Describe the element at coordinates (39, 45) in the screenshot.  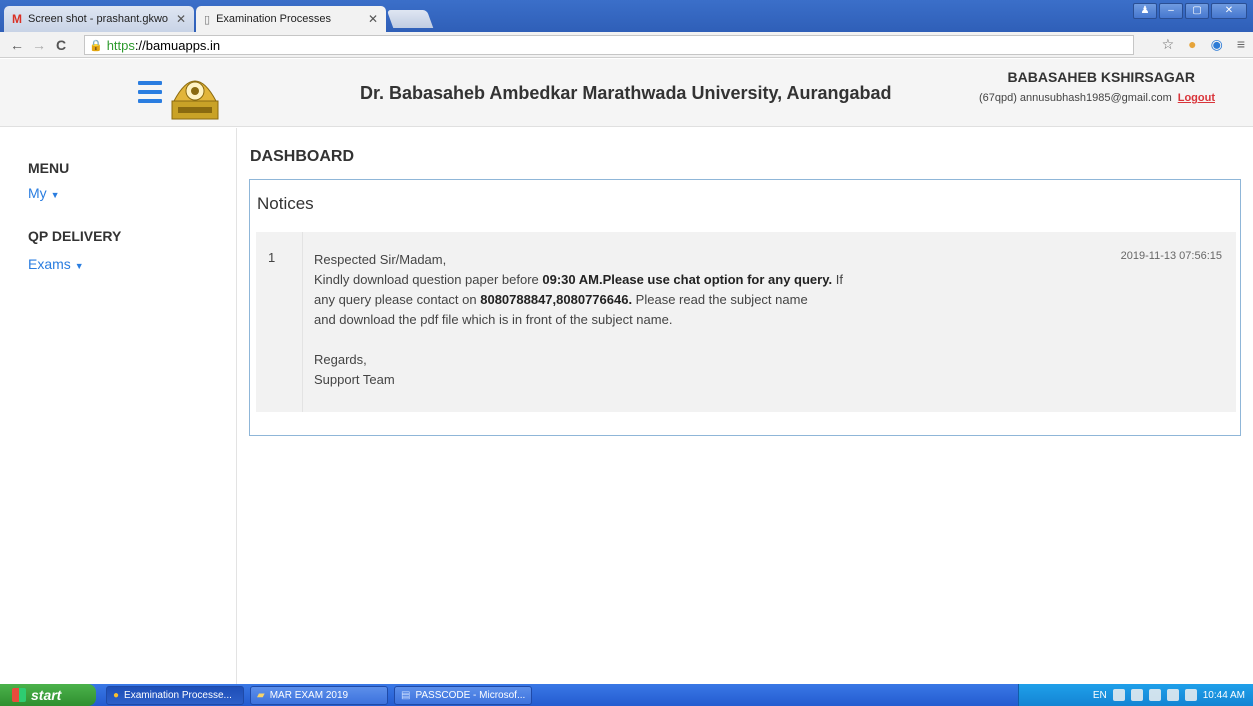
I see `forward-icon: →` at that location.